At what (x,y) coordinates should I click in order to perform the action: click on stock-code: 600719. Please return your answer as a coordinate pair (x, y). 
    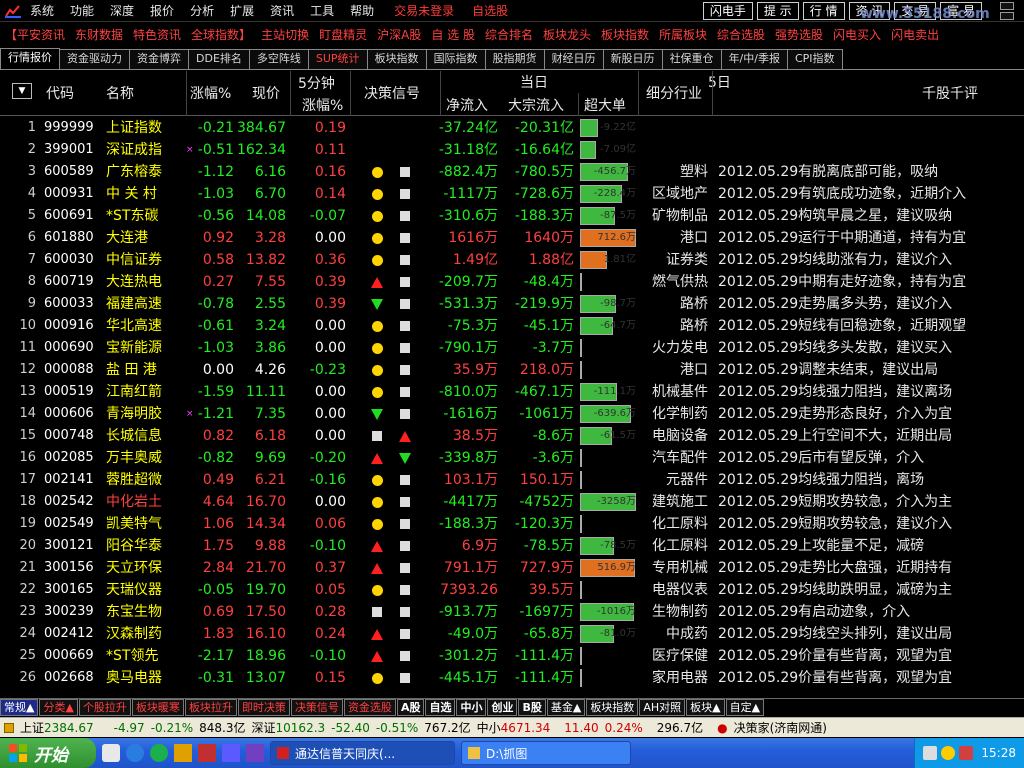
    Looking at the image, I should click on (72, 282).